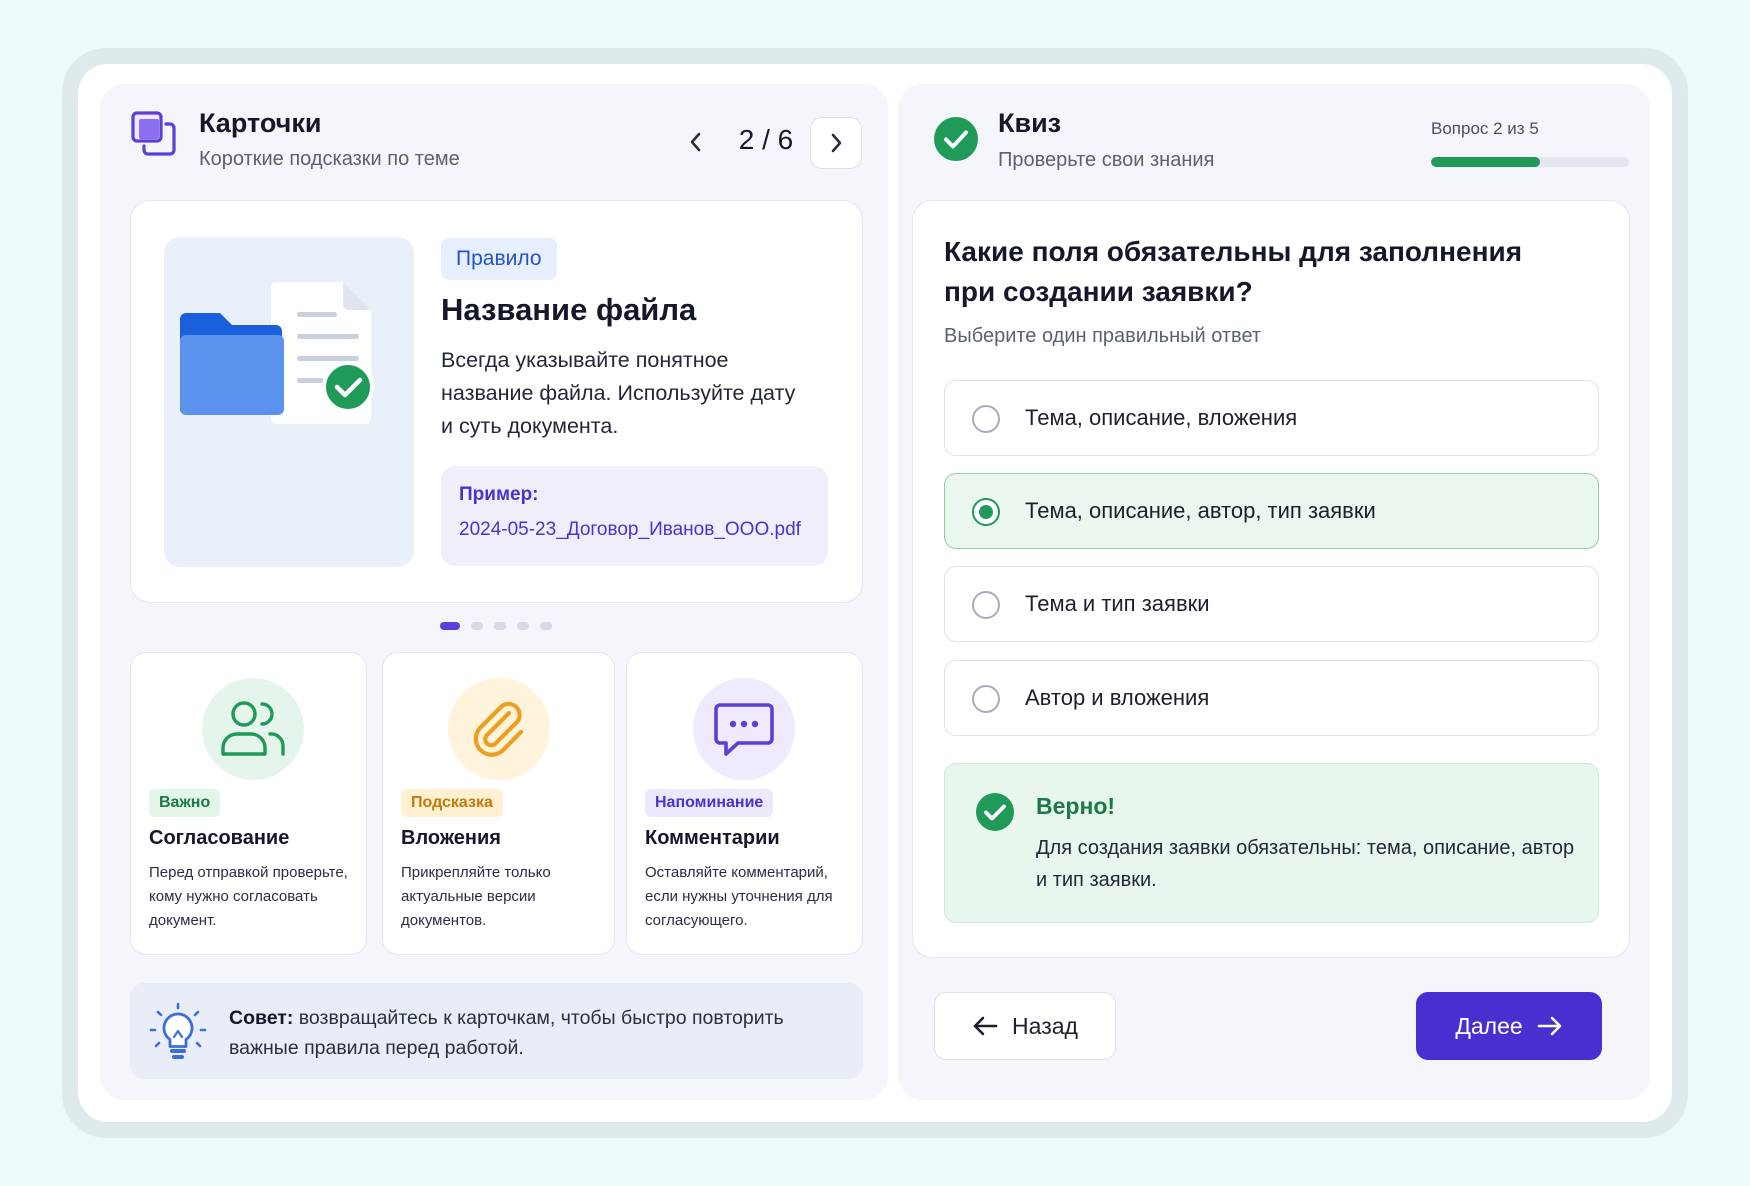 This screenshot has width=1750, height=1186. Describe the element at coordinates (260, 123) in the screenshot. I see `cards-title: Карточки` at that location.